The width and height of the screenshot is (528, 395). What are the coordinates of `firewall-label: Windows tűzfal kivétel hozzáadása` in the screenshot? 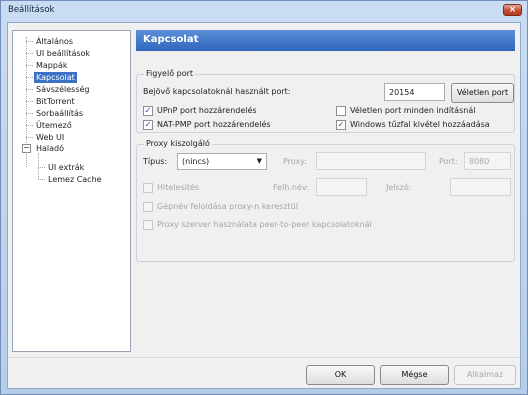 It's located at (420, 124).